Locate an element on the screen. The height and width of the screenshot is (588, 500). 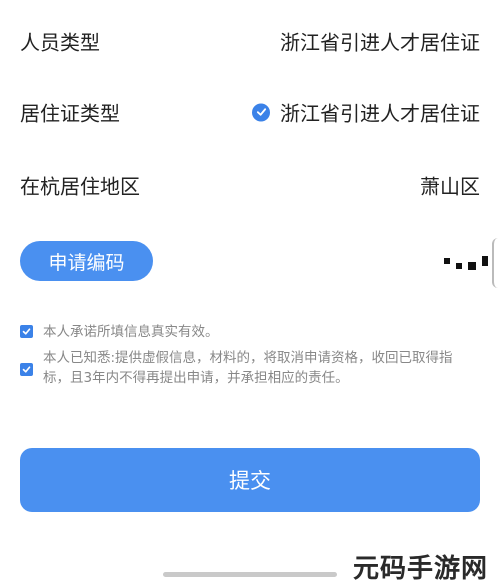
home-indicator is located at coordinates (250, 574).